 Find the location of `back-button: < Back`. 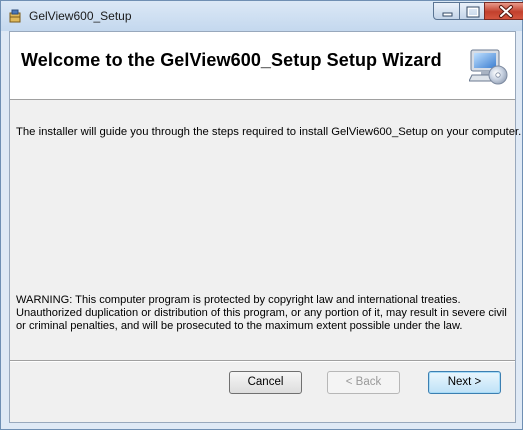

back-button: < Back is located at coordinates (363, 382).